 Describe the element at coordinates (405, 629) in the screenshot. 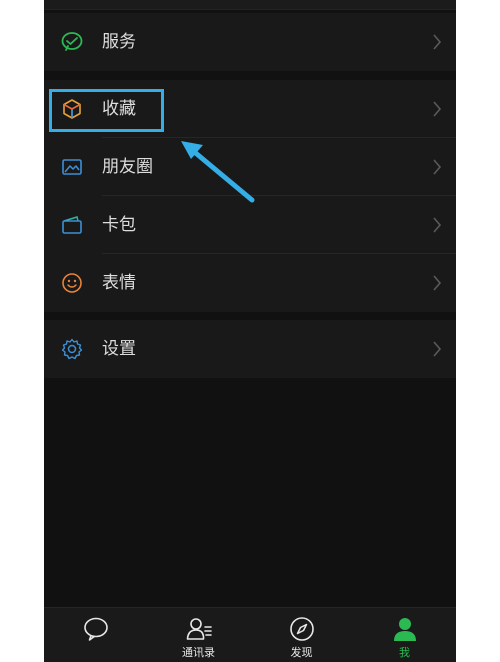

I see `person-icon` at that location.